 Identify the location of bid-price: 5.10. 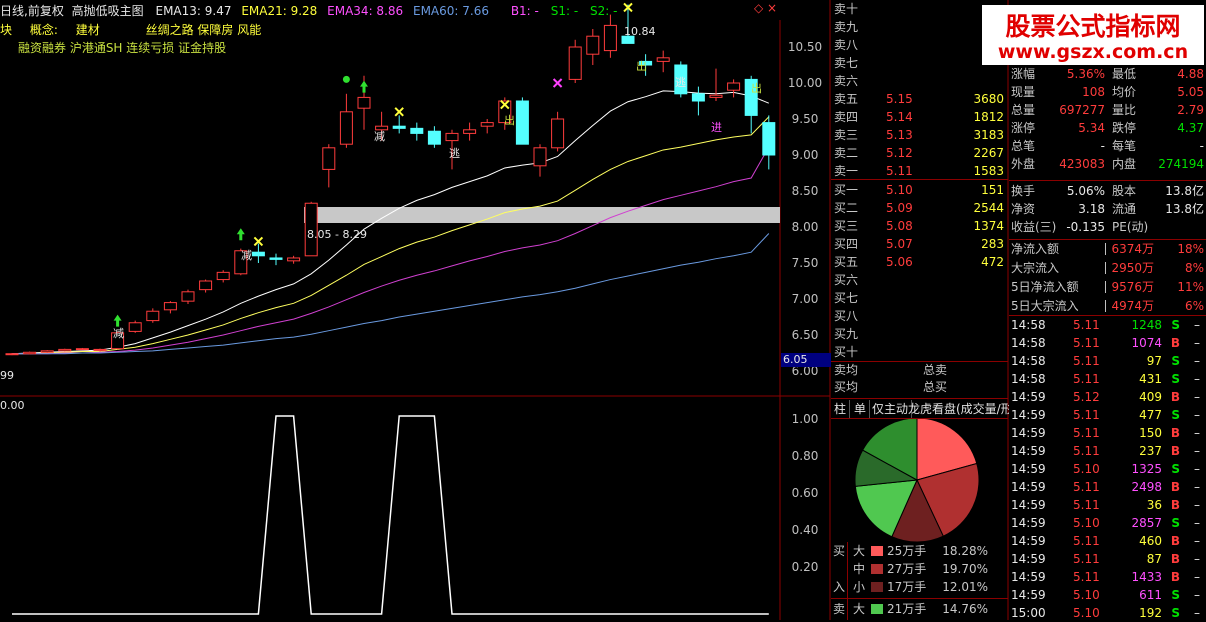
(899, 190).